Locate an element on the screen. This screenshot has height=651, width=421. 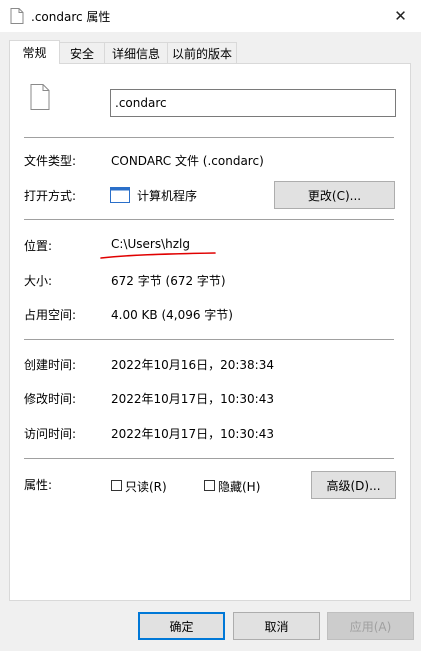
tab-label: 以前的版本 is located at coordinates (201, 53).